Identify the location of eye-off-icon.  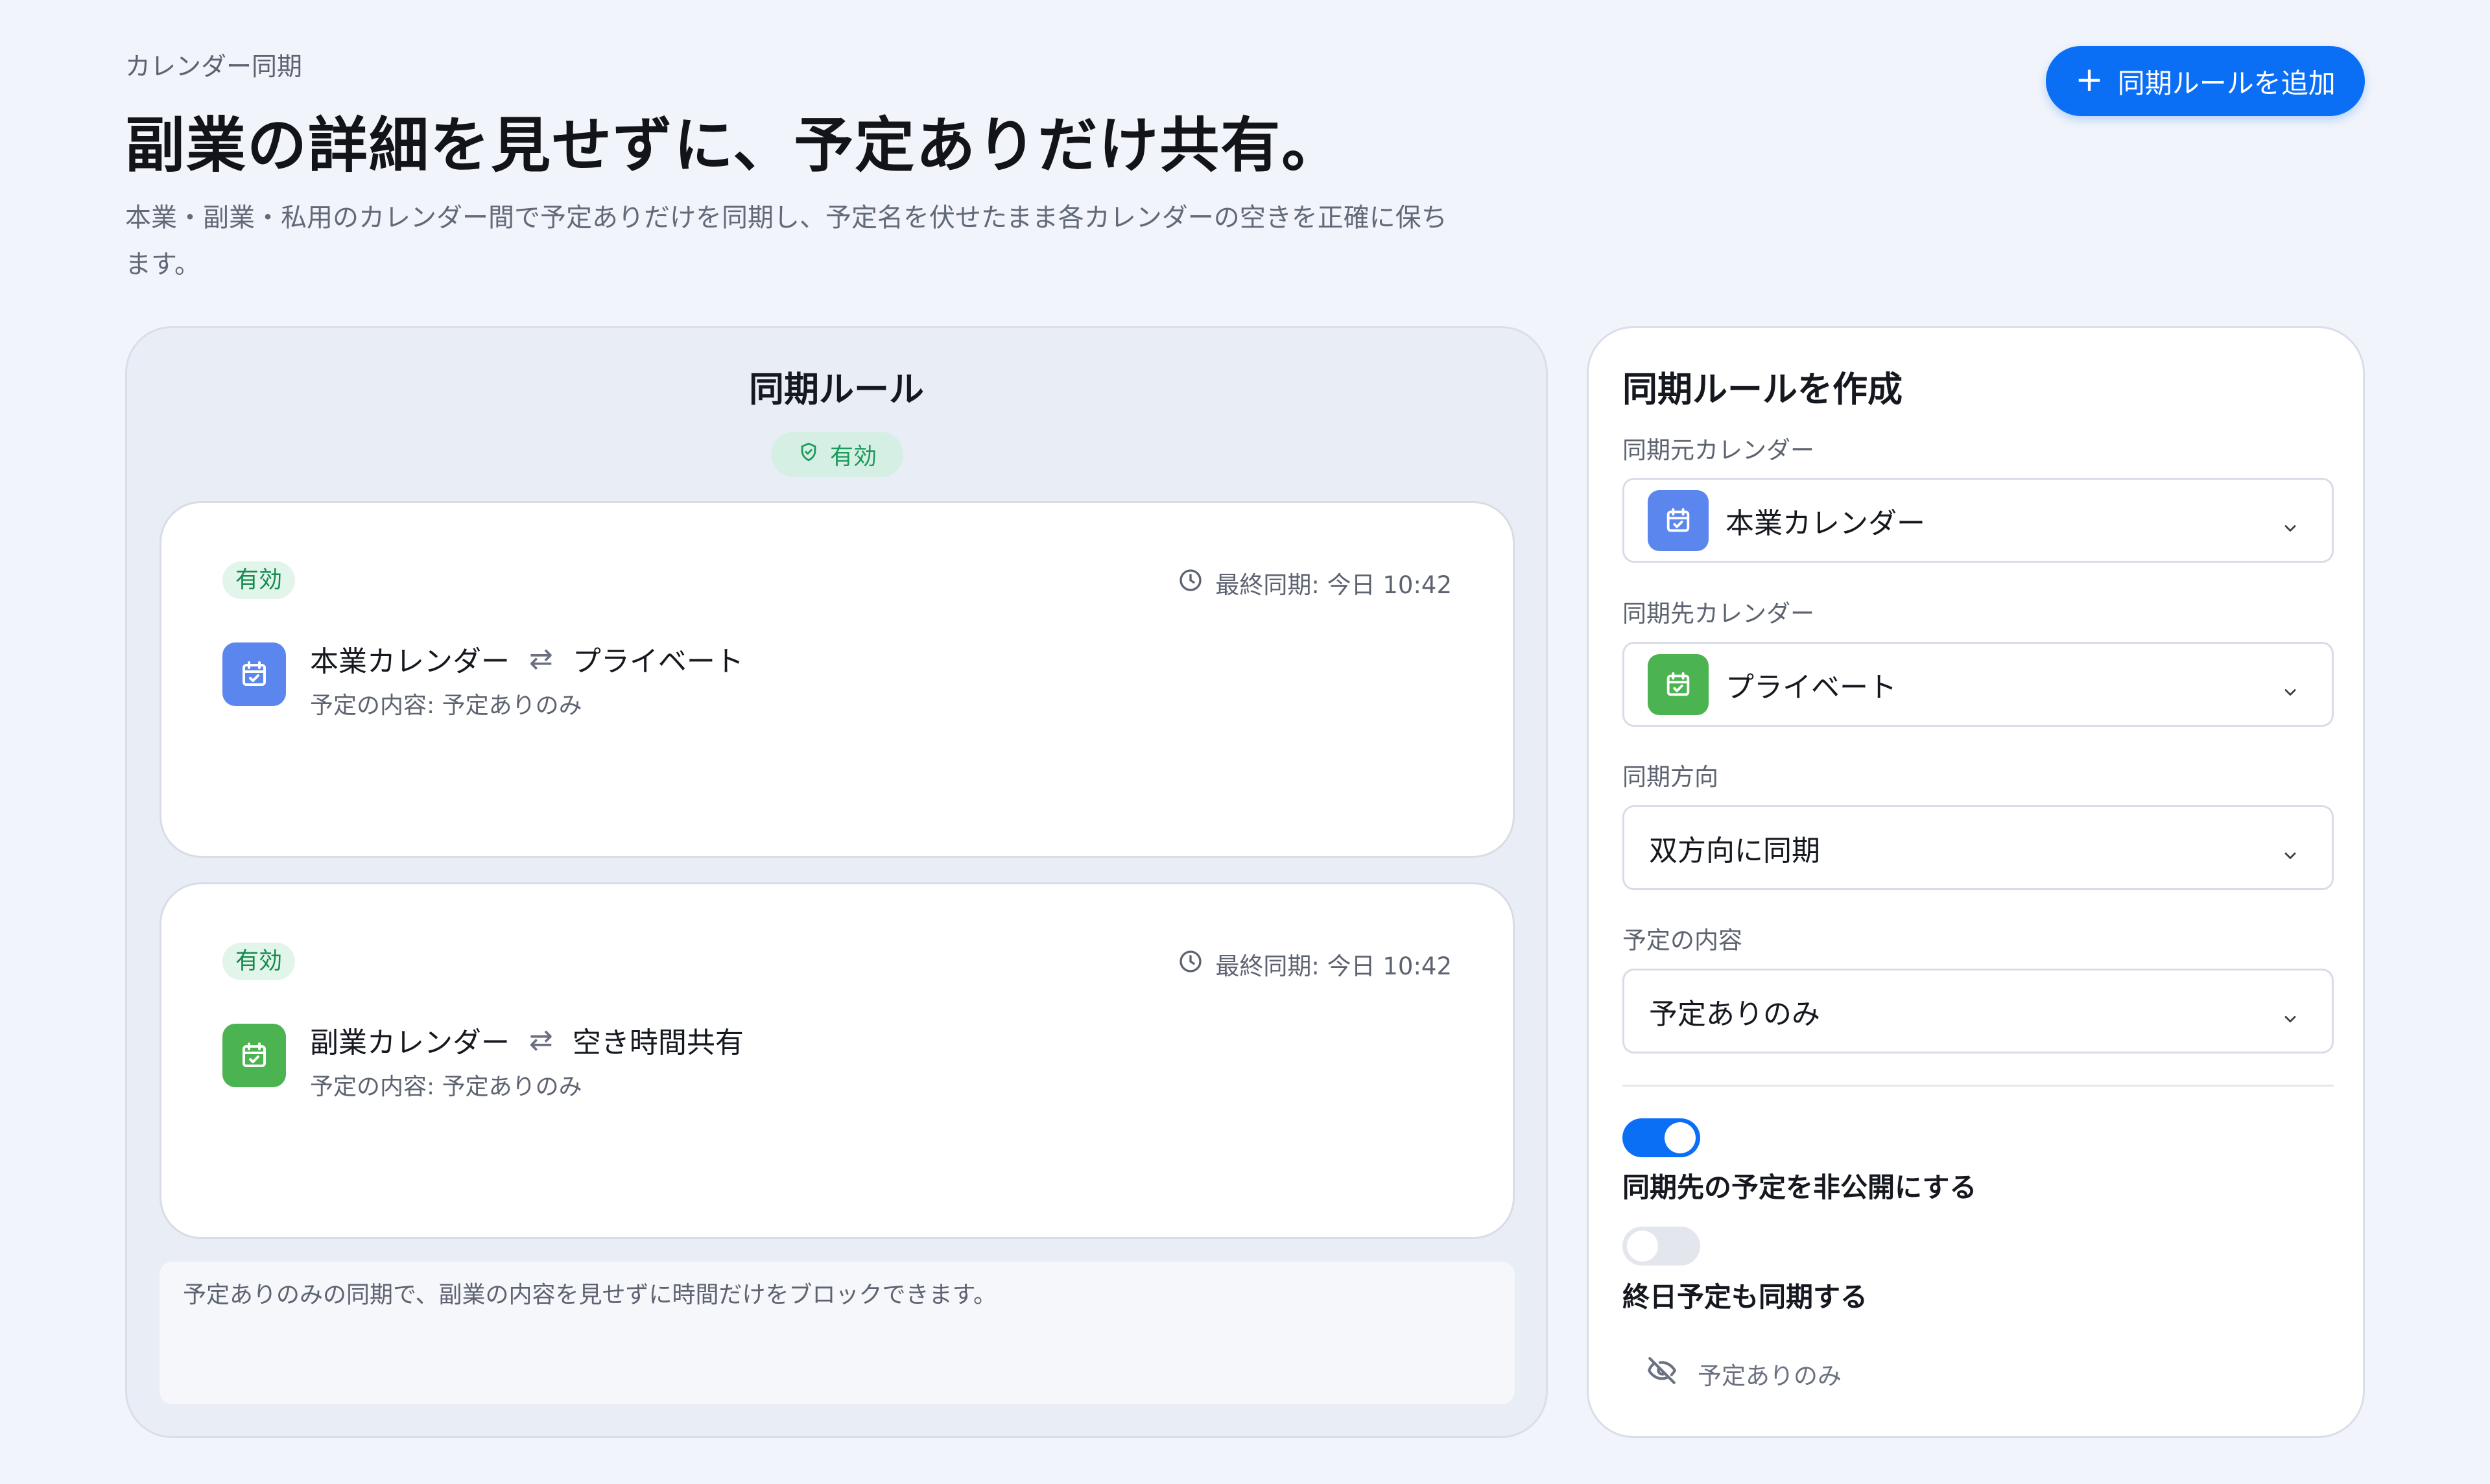
(1662, 1373).